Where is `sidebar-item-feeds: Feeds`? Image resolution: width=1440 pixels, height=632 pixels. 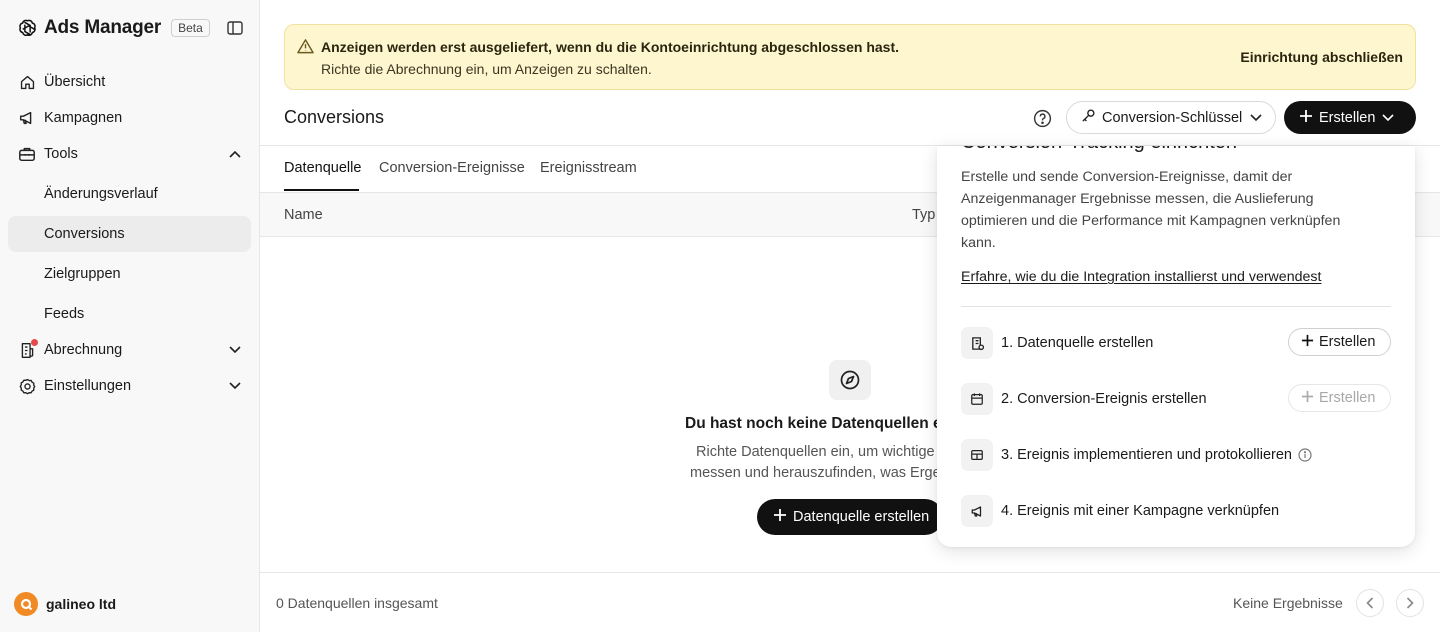
sidebar-item-feeds: Feeds is located at coordinates (129, 314).